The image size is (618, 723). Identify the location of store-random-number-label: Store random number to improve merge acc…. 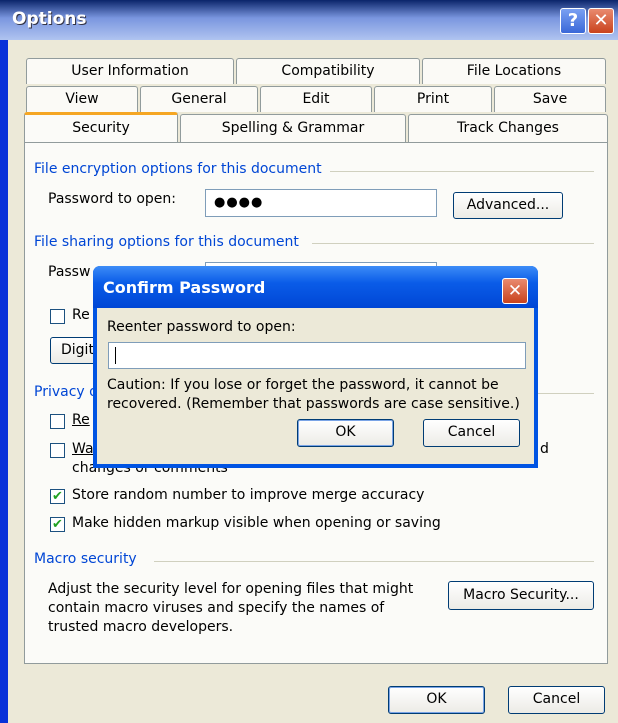
(248, 495).